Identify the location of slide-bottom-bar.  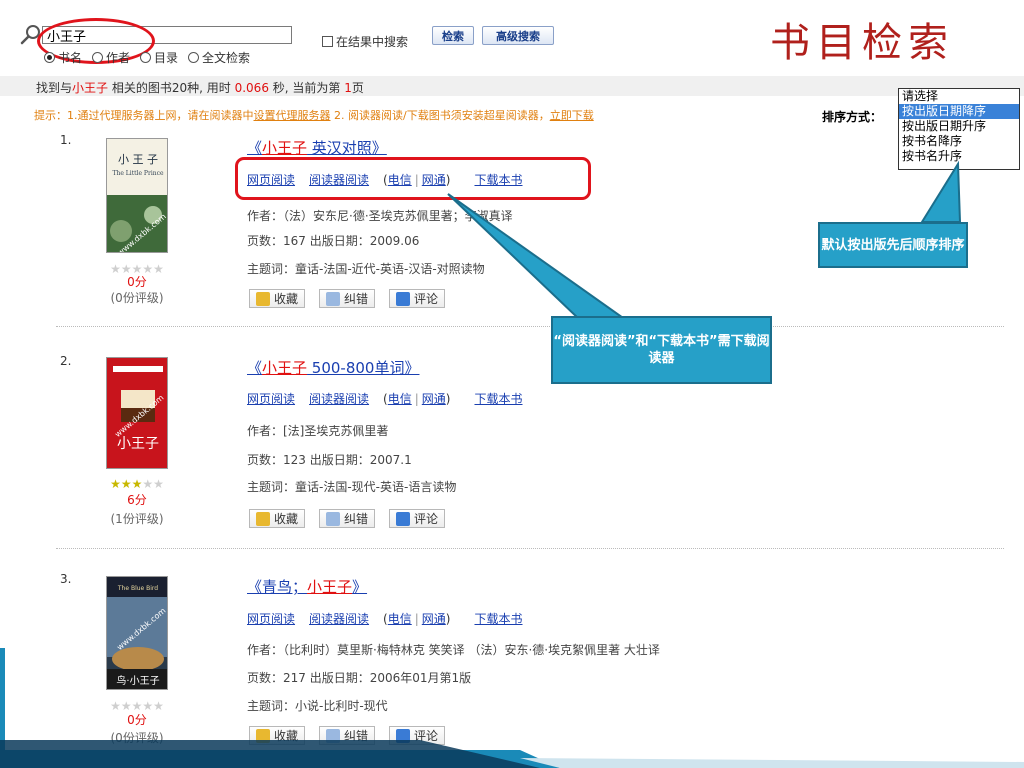
(512, 754).